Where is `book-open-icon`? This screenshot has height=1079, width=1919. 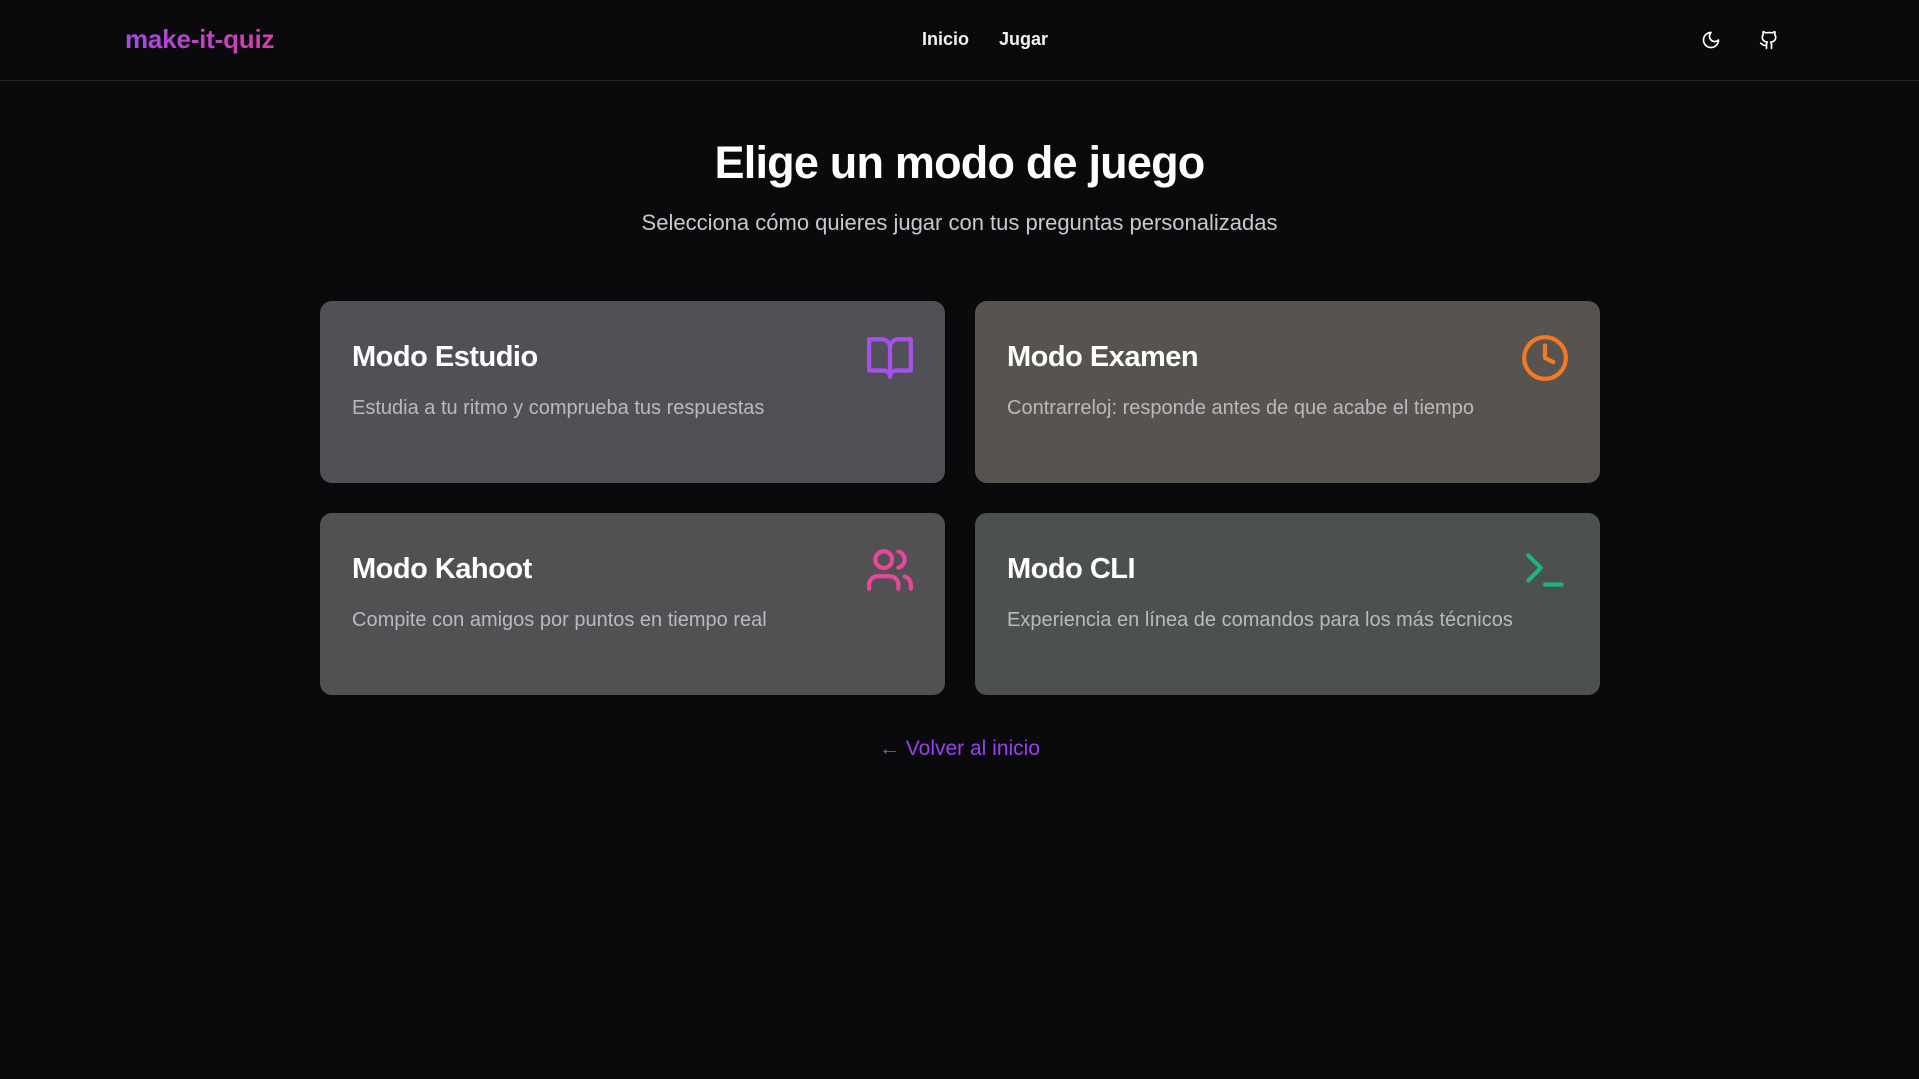
book-open-icon is located at coordinates (890, 358).